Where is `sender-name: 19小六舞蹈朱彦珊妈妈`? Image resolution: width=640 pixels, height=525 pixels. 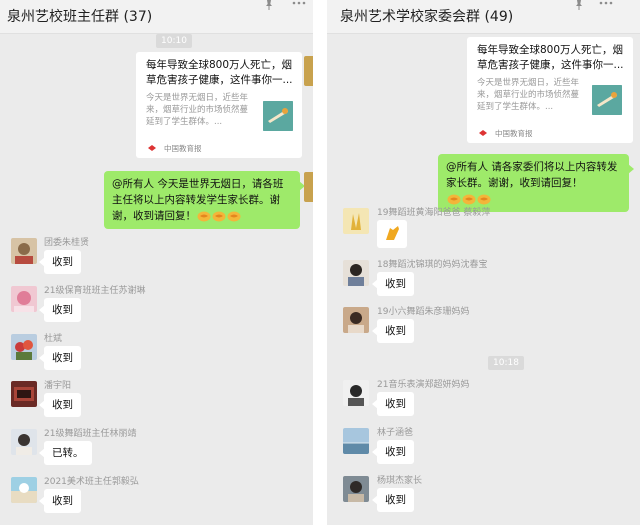 sender-name: 19小六舞蹈朱彦珊妈妈 is located at coordinates (423, 312).